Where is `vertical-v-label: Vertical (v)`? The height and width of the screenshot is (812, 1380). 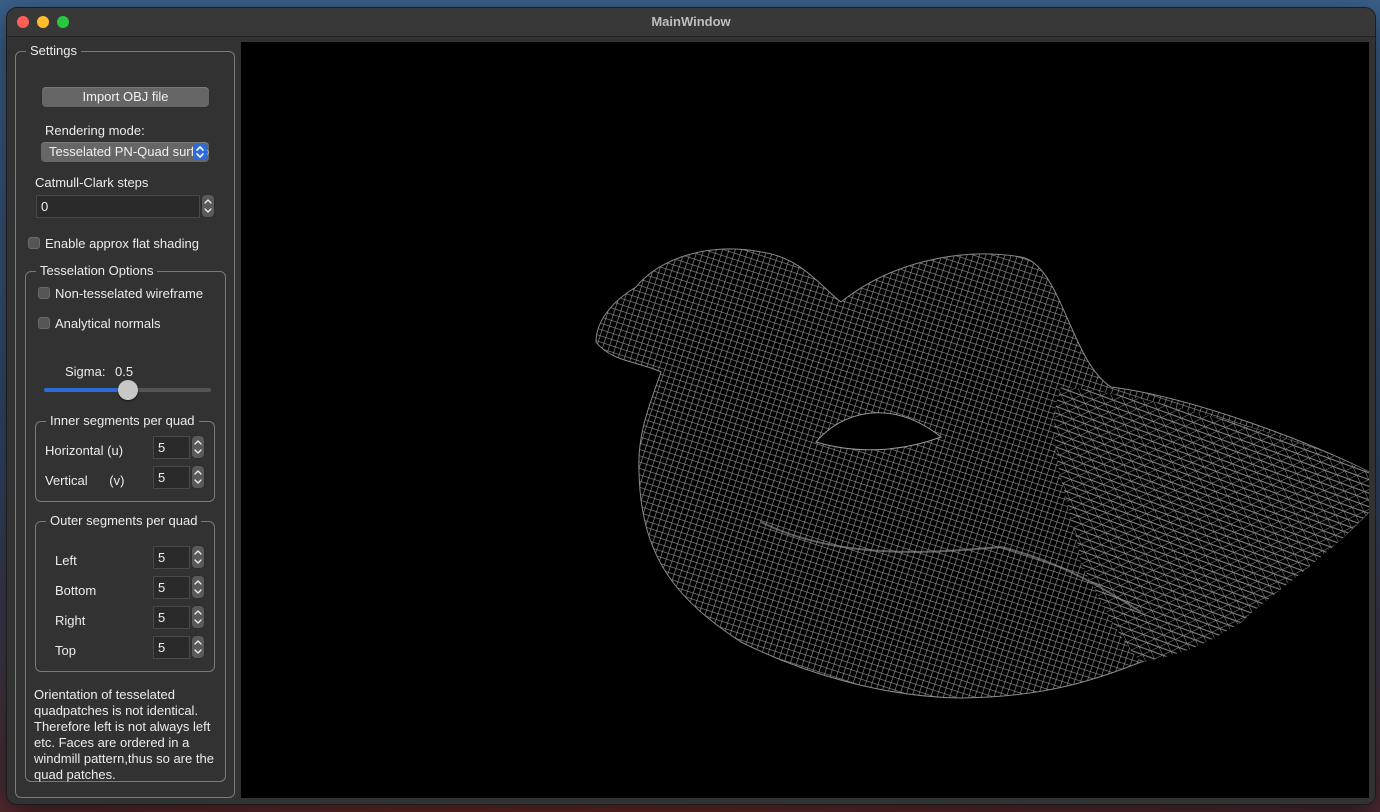
vertical-v-label: Vertical (v) is located at coordinates (100, 480).